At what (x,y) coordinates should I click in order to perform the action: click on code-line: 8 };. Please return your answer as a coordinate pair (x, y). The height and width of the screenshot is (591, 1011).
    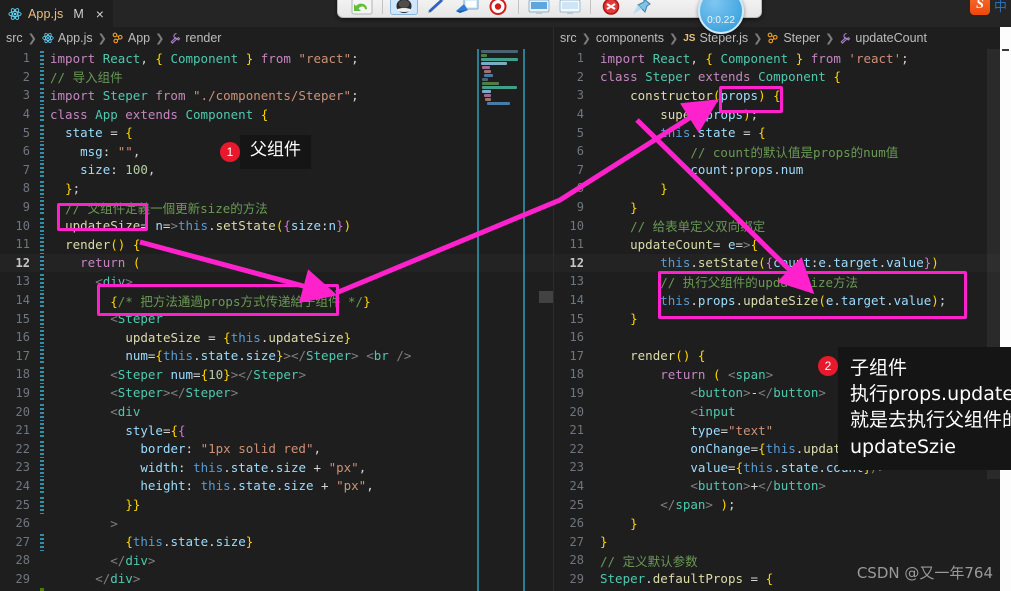
    Looking at the image, I should click on (276, 188).